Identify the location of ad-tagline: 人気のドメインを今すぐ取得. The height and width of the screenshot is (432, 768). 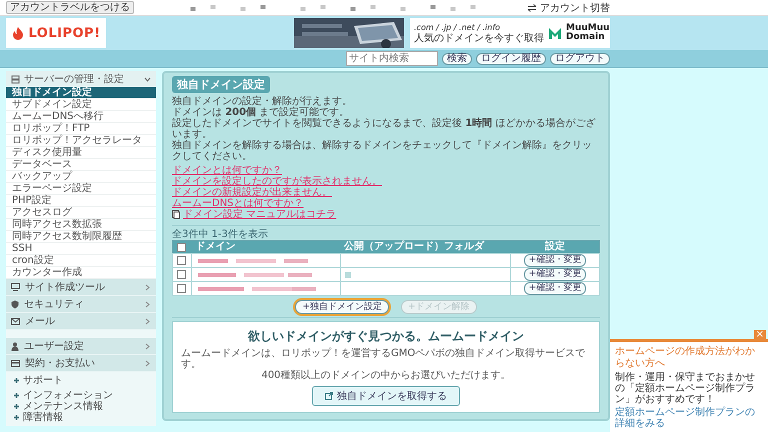
(479, 38).